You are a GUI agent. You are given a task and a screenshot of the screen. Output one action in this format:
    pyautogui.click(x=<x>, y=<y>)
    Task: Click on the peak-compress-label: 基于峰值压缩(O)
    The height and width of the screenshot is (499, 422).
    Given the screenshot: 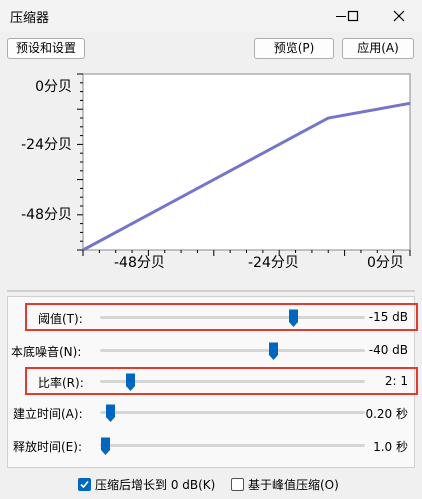 What is the action you would take?
    pyautogui.click(x=293, y=485)
    